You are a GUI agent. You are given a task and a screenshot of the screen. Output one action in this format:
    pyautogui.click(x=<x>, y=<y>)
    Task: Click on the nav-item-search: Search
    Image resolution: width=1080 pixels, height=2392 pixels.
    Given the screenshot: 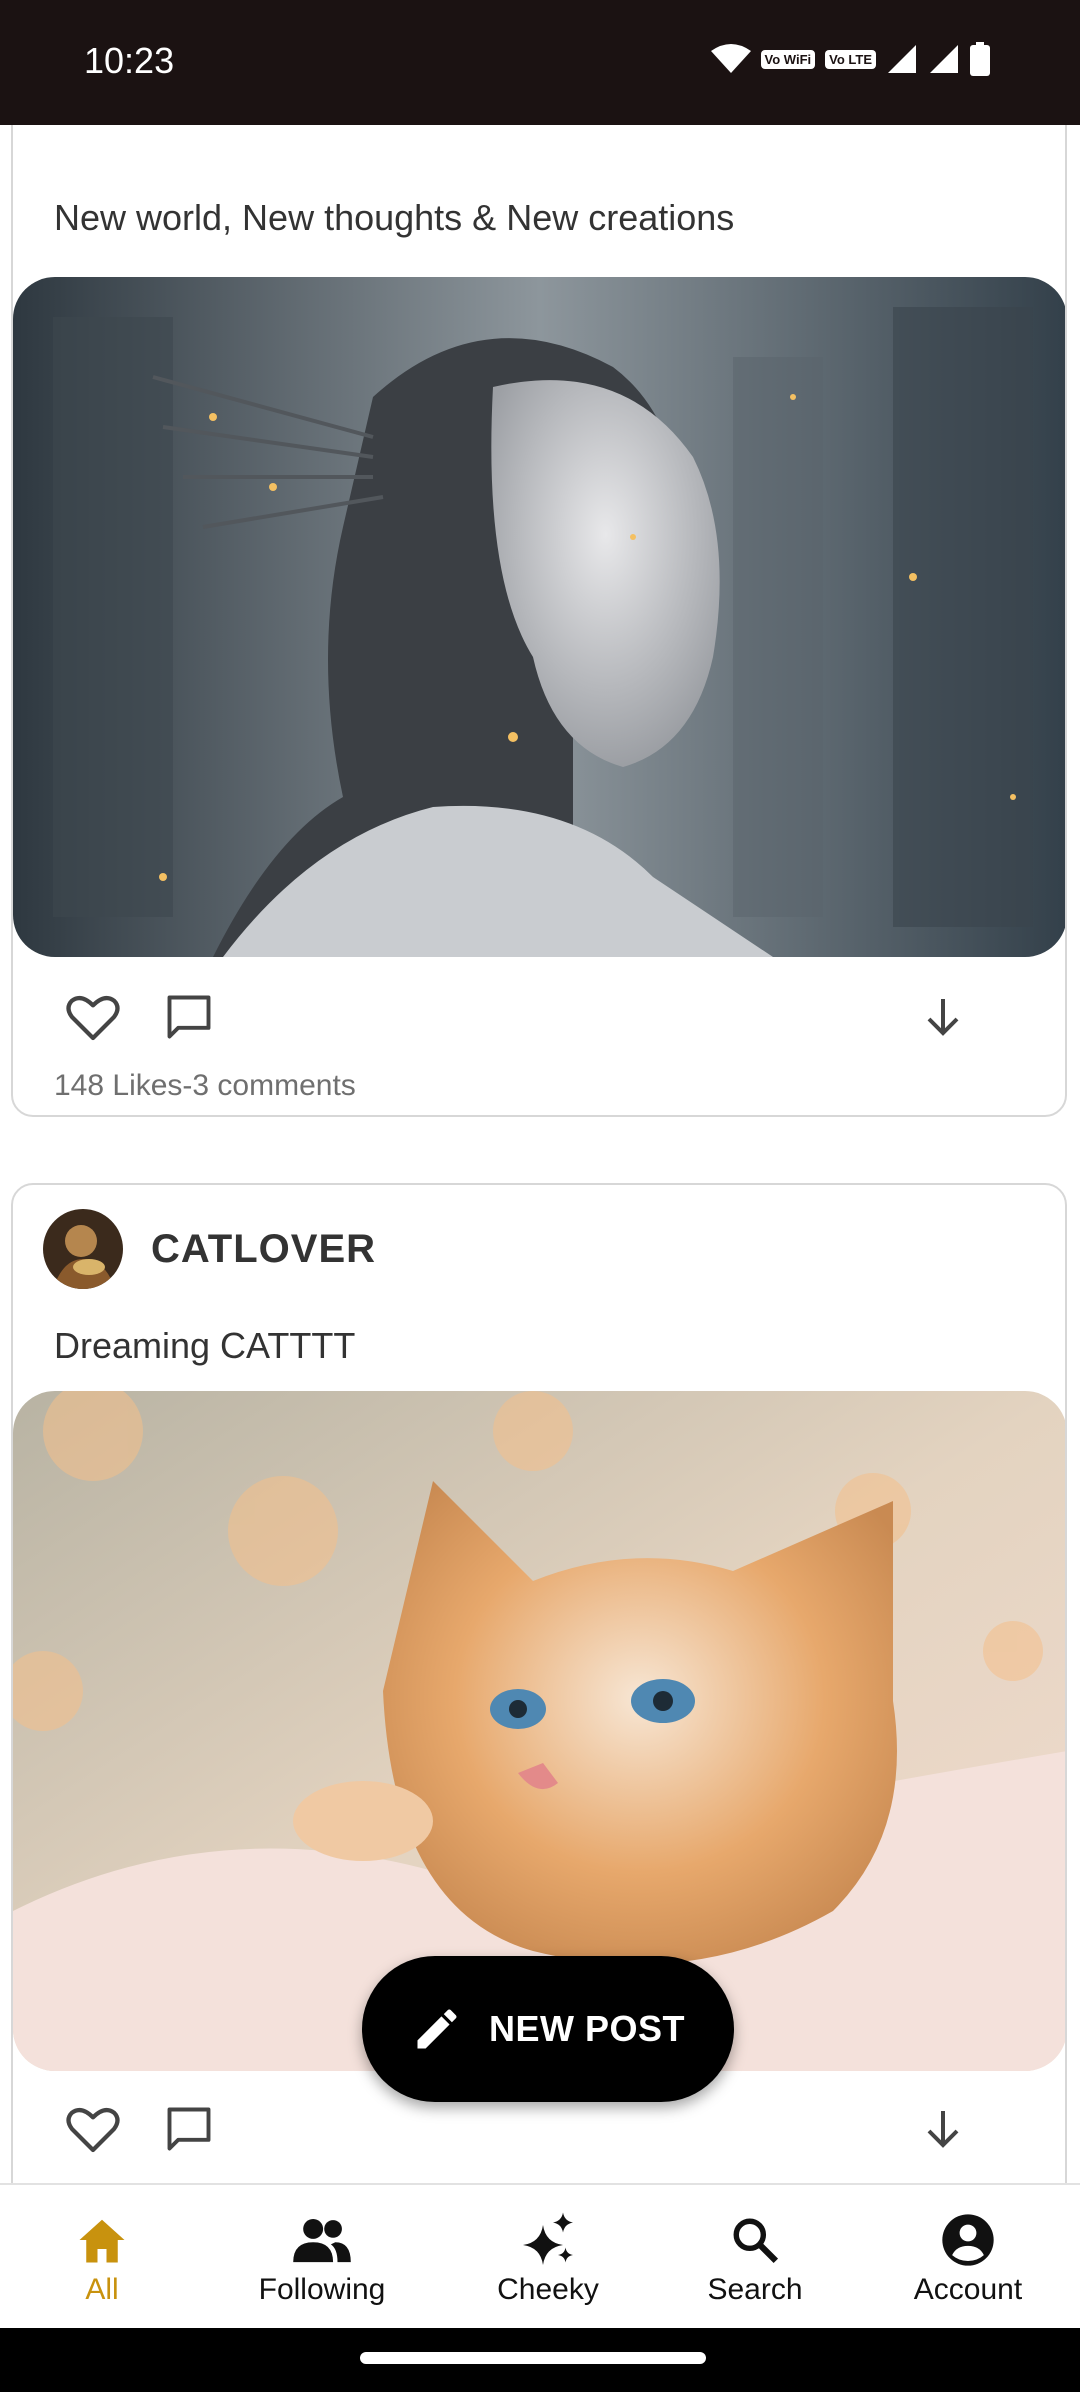 What is the action you would take?
    pyautogui.click(x=755, y=2259)
    